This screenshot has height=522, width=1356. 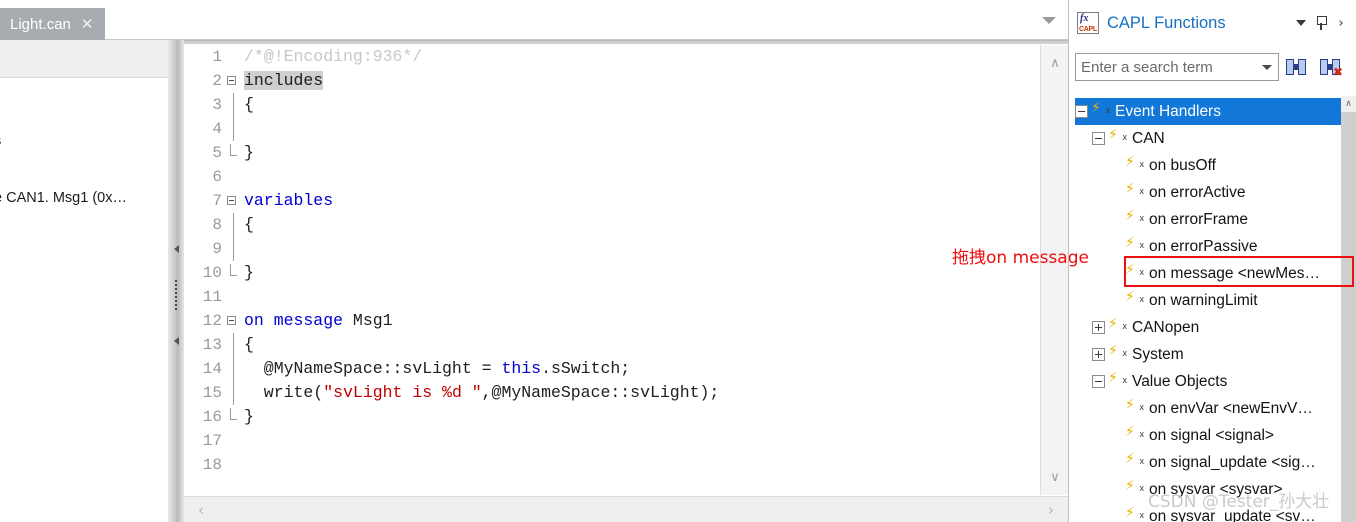 What do you see at coordinates (1054, 270) in the screenshot?
I see `editor-vertical-scrollbar: ∧ ∨` at bounding box center [1054, 270].